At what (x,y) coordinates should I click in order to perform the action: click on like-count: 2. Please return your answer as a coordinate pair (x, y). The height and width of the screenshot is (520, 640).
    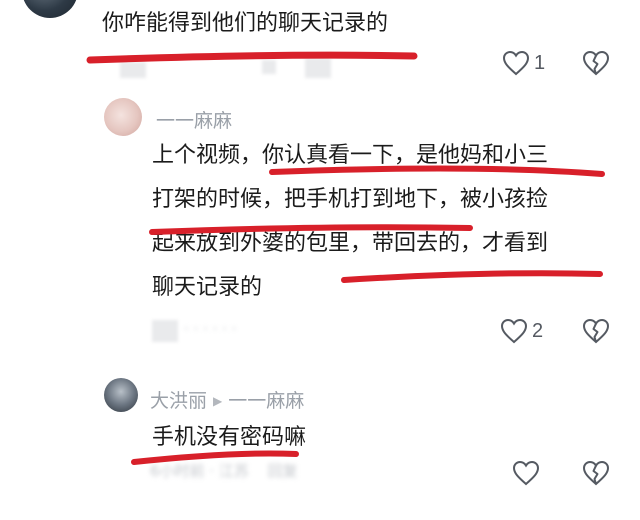
    Looking at the image, I should click on (538, 330).